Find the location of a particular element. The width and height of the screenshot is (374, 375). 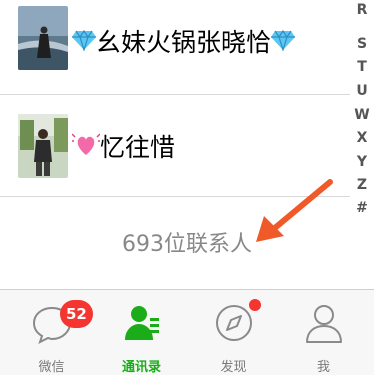

contact-name: 幺妹火锅张晓恰 is located at coordinates (184, 42).